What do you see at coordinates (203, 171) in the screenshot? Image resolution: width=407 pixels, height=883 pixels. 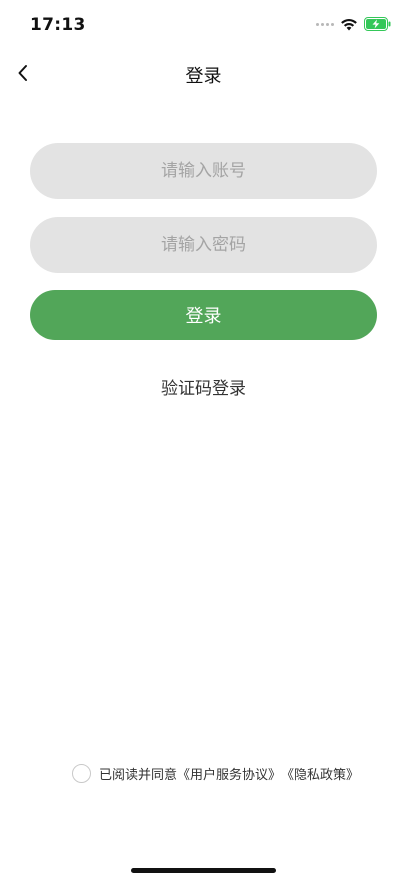 I see `account-input` at bounding box center [203, 171].